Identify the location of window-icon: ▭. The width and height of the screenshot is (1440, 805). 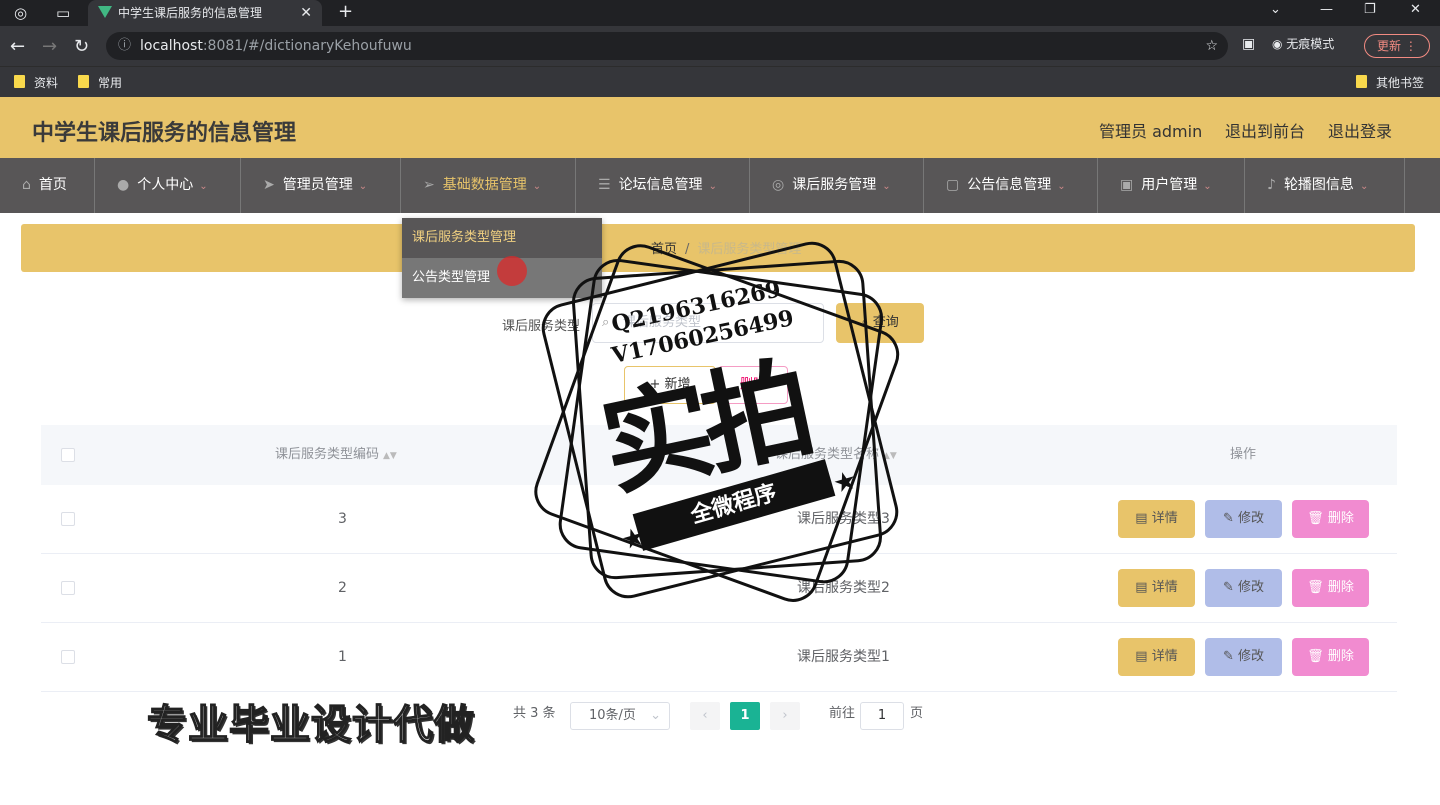
(63, 13).